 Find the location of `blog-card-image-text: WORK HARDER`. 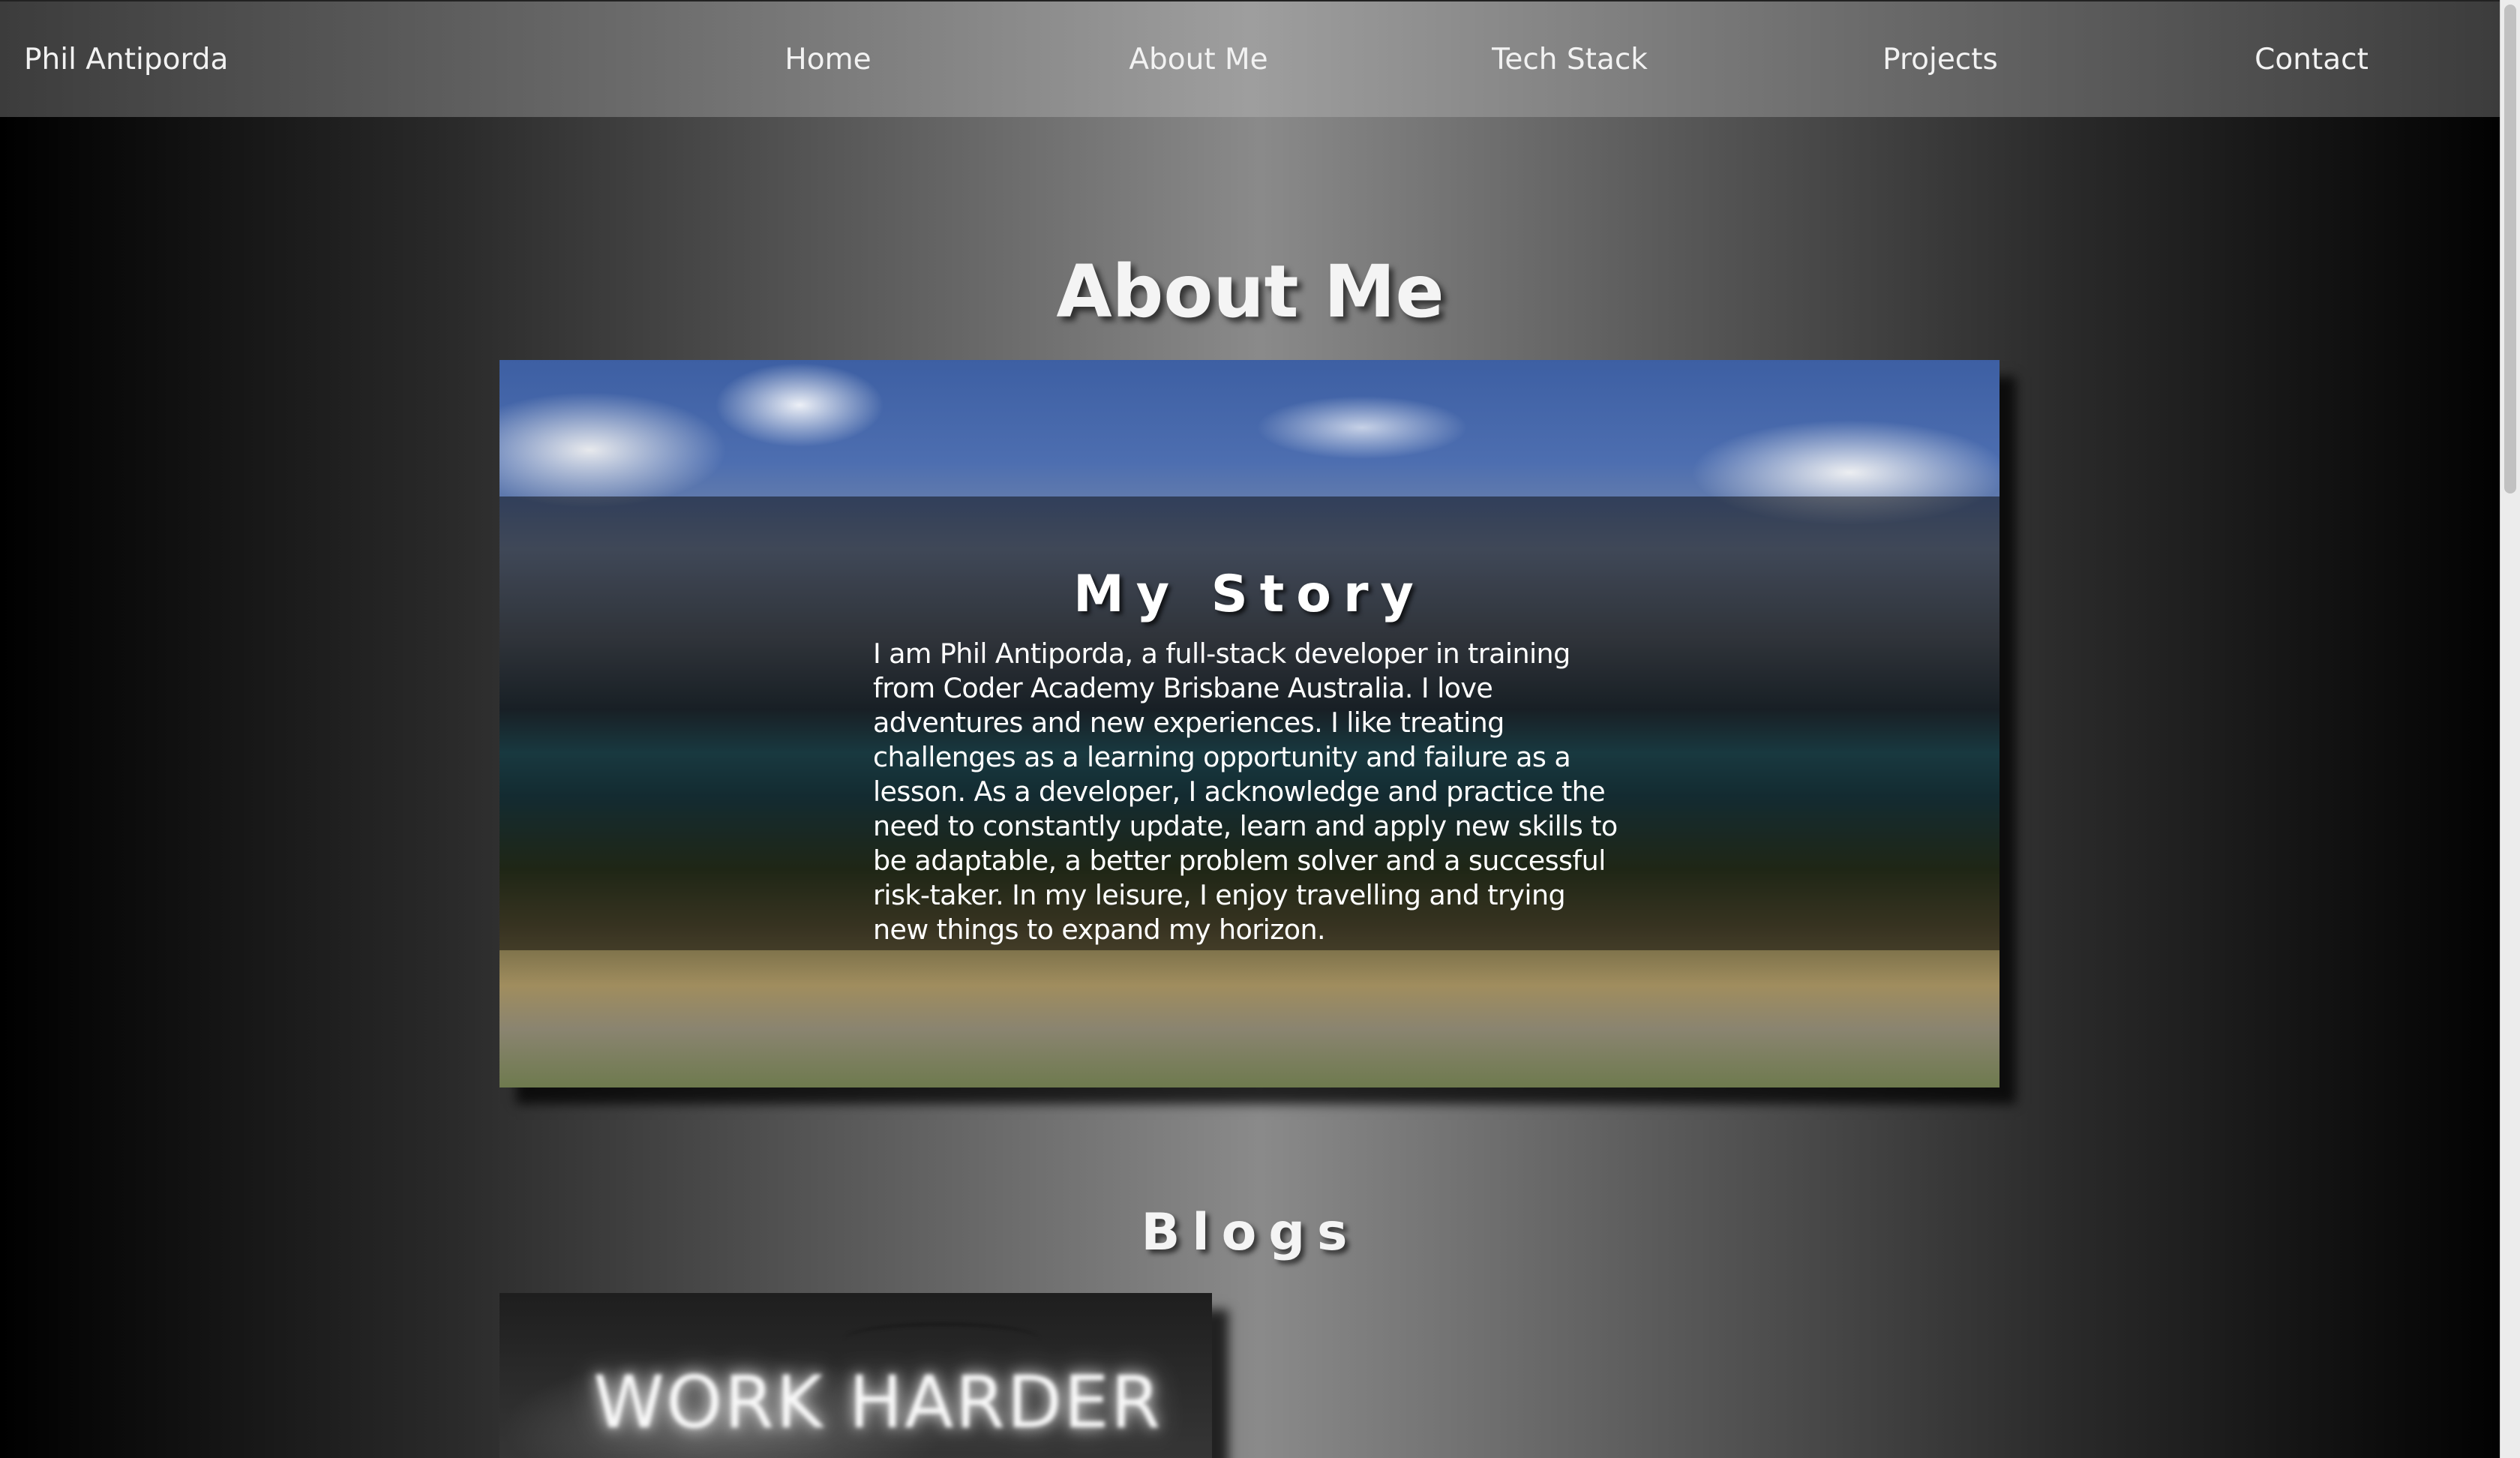

blog-card-image-text: WORK HARDER is located at coordinates (877, 1402).